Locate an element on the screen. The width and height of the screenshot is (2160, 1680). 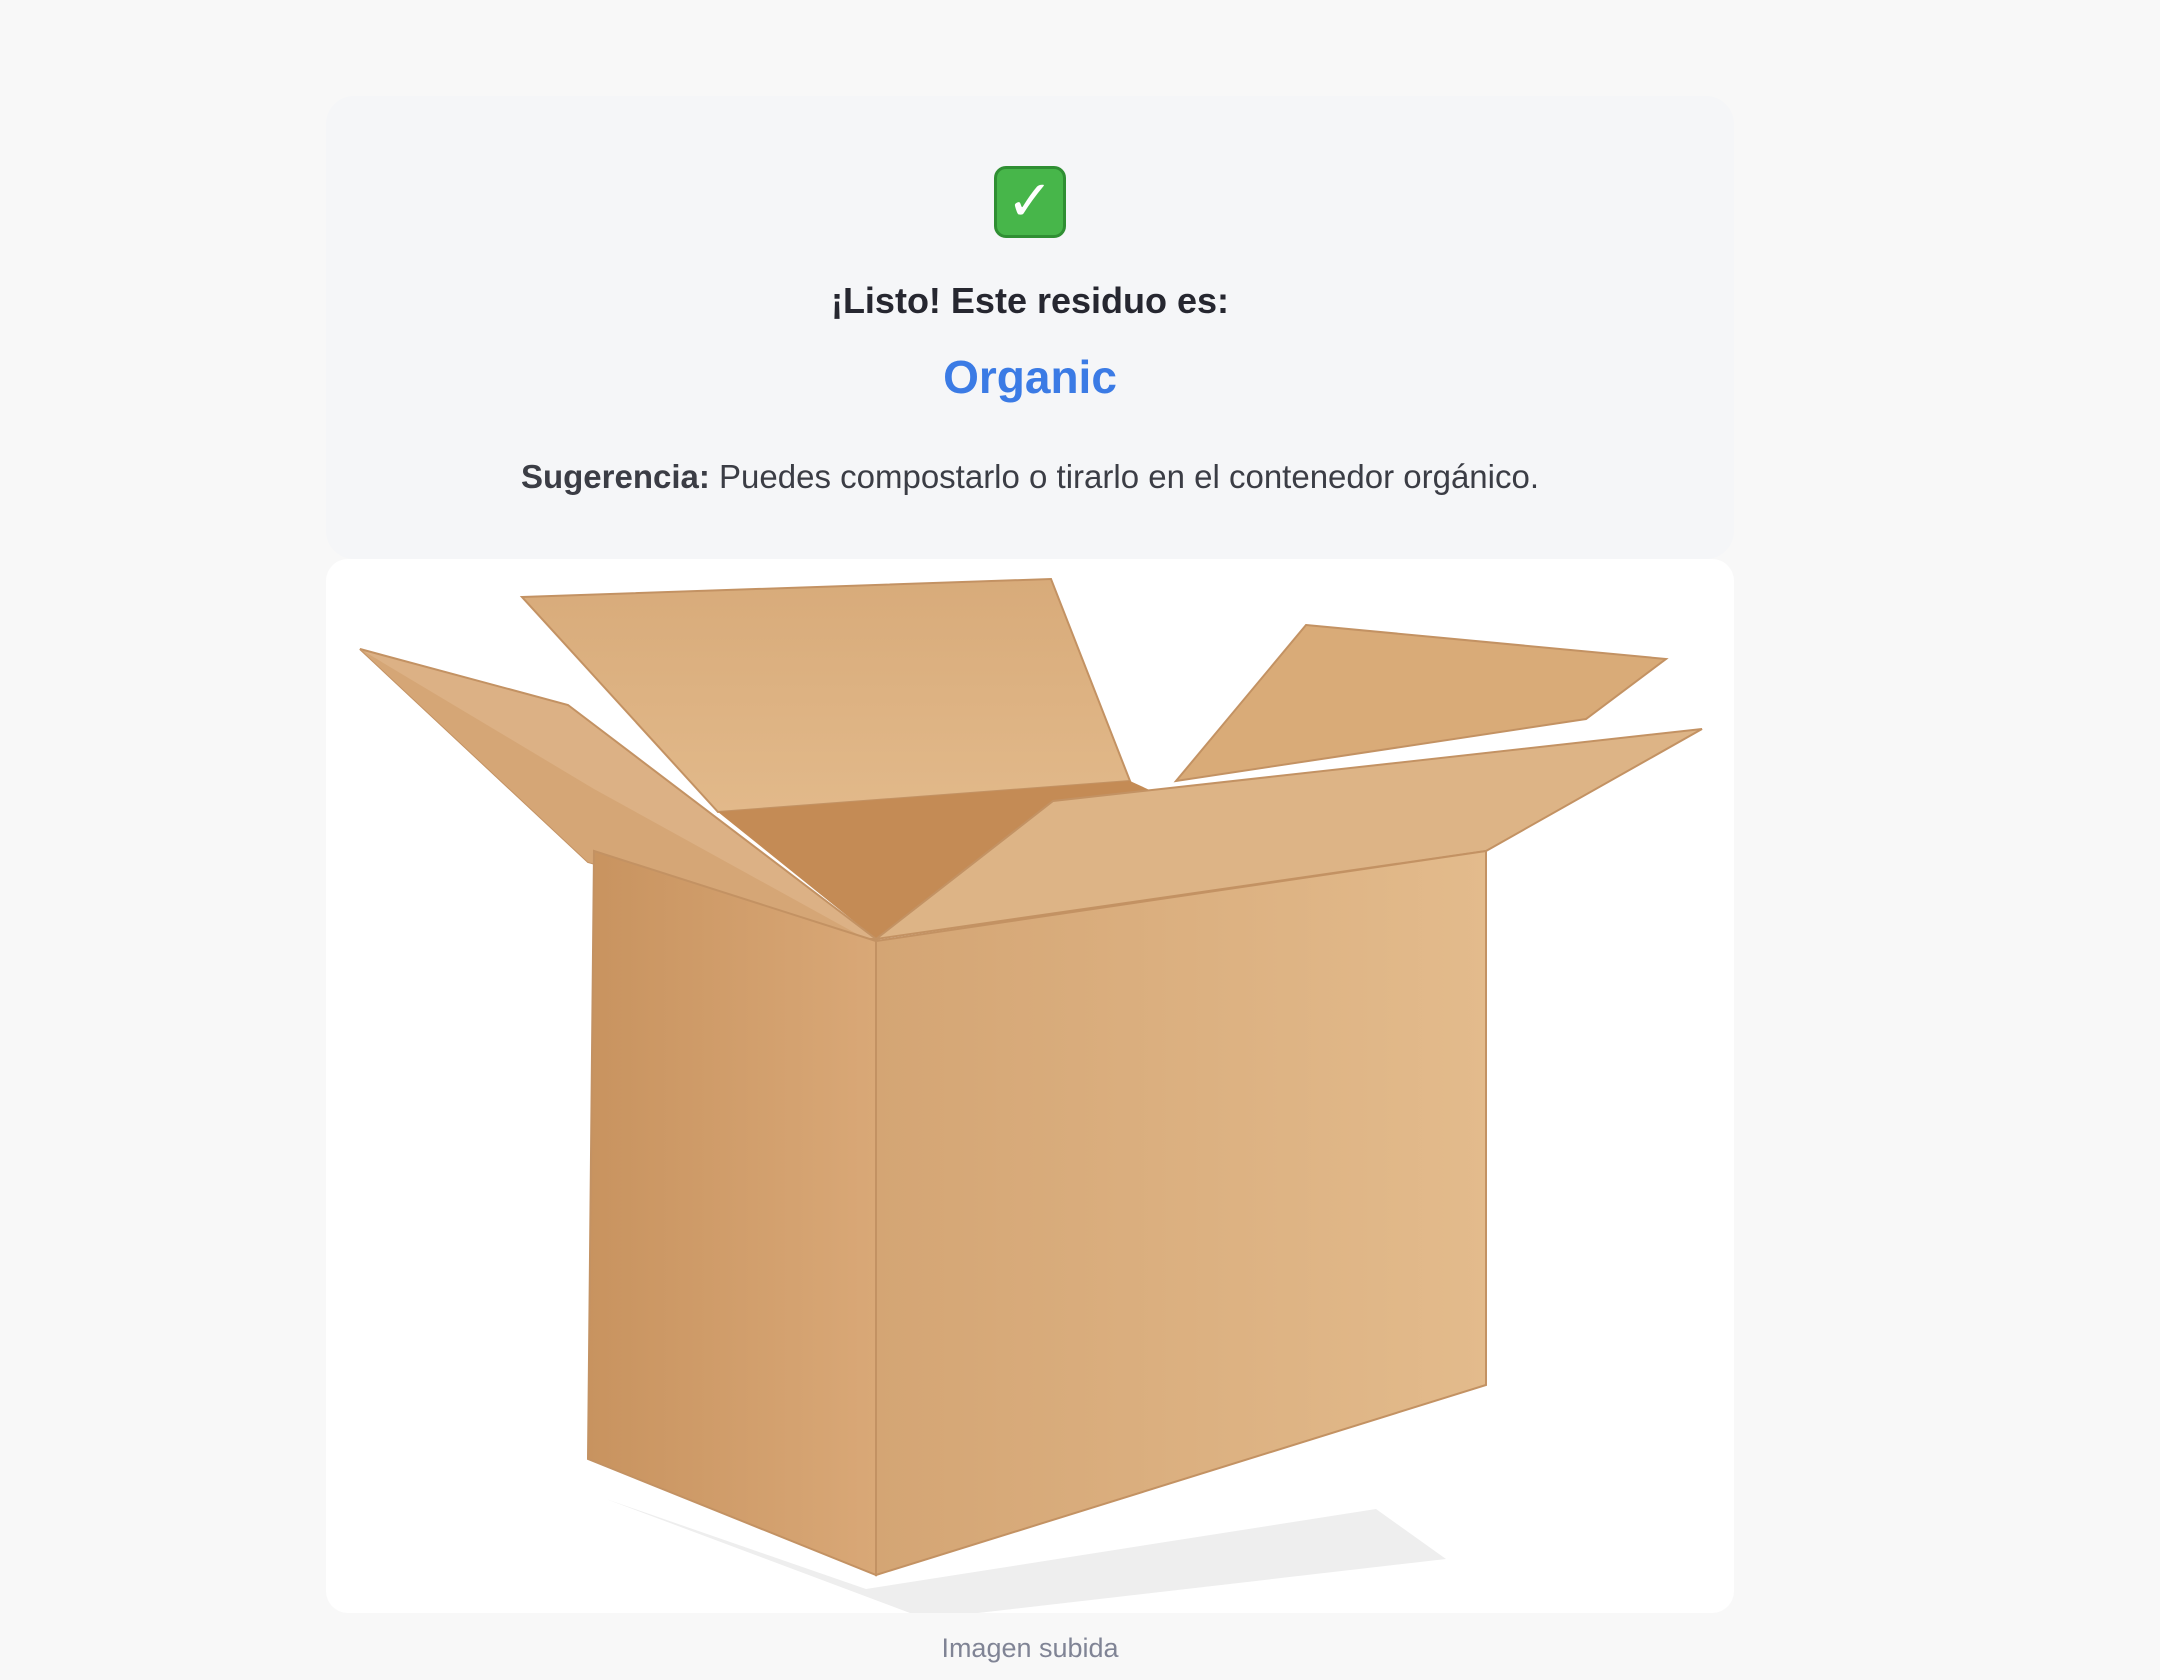
result-category: Organic is located at coordinates (1030, 377).